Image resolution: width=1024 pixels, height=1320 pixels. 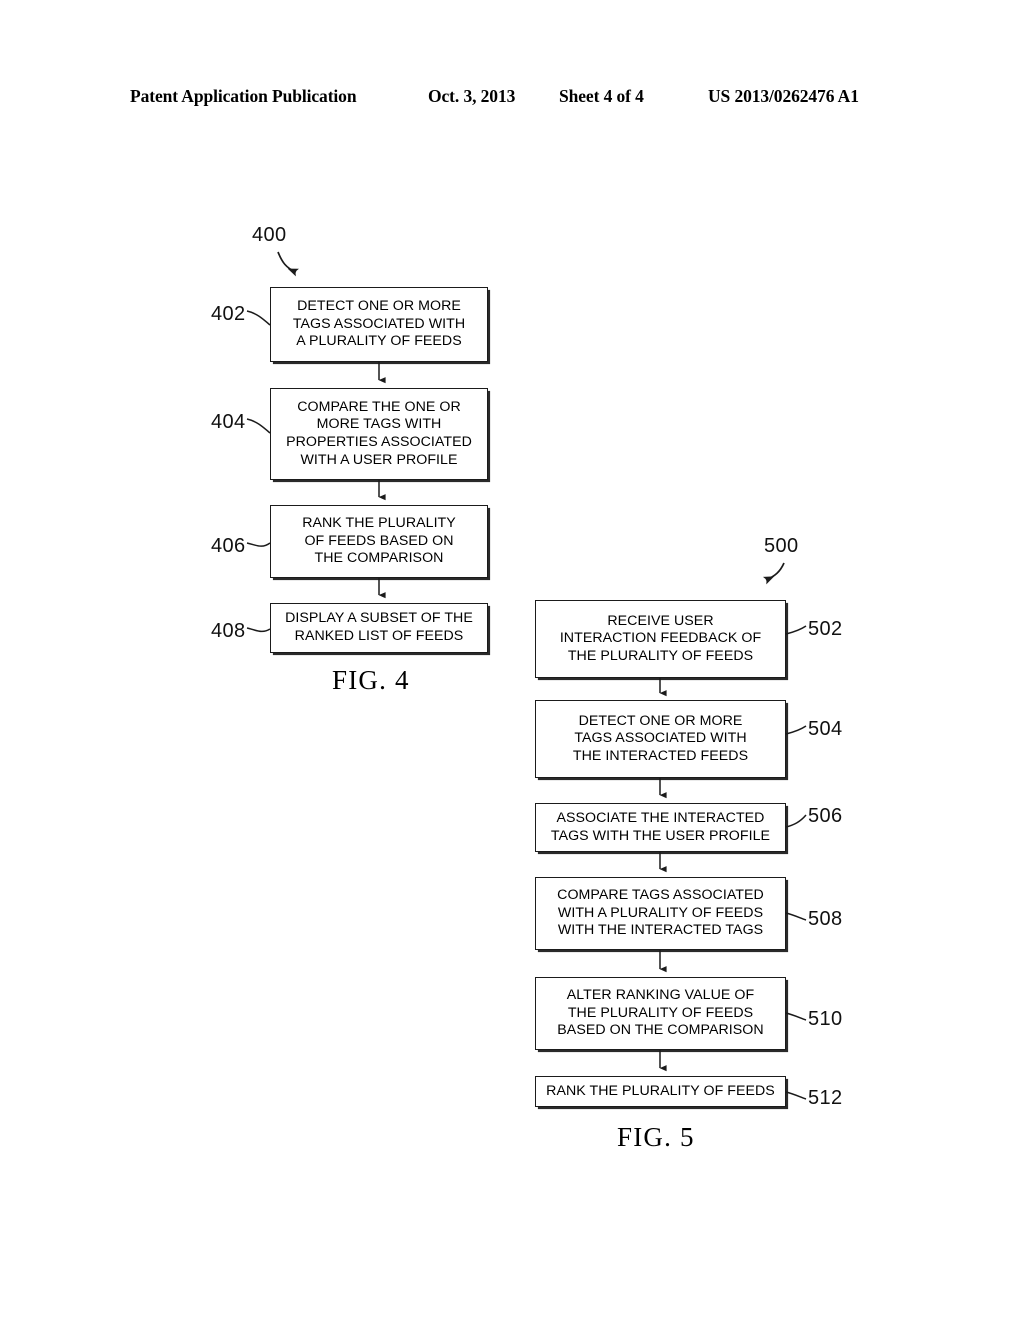 I want to click on fig4-leader-lines, so click(x=258, y=471).